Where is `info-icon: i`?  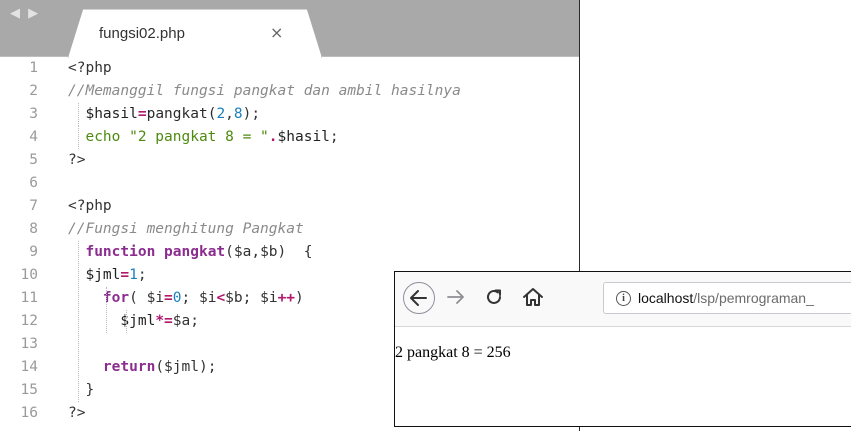
info-icon: i is located at coordinates (623, 298).